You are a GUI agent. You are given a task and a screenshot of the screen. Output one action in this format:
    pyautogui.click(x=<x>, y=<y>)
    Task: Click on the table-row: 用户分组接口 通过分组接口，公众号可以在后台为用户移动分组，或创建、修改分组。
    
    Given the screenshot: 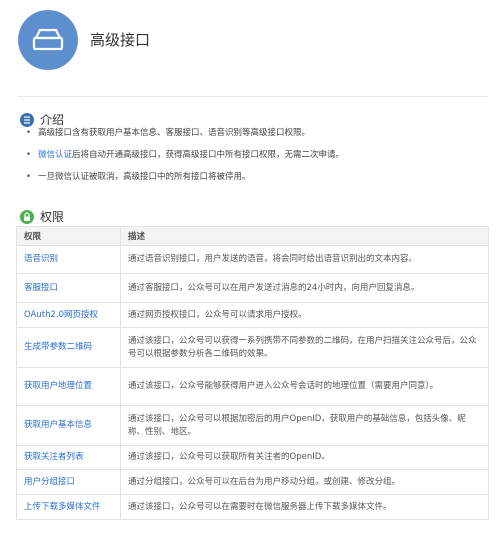 What is the action you would take?
    pyautogui.click(x=252, y=482)
    